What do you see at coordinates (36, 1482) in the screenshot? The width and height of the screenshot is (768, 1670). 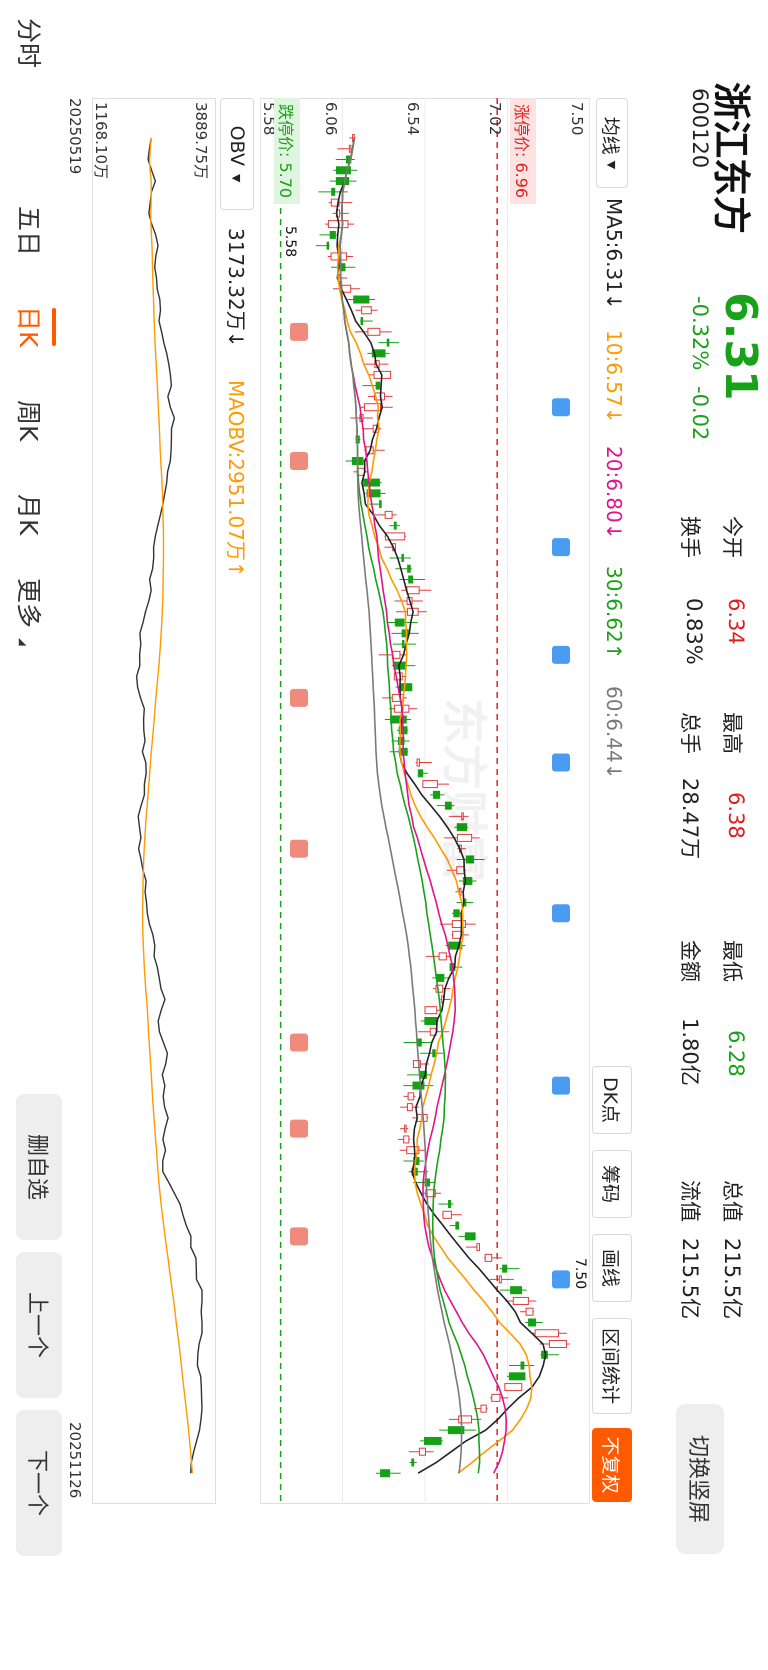 I see `next-stock-label: 下一个` at bounding box center [36, 1482].